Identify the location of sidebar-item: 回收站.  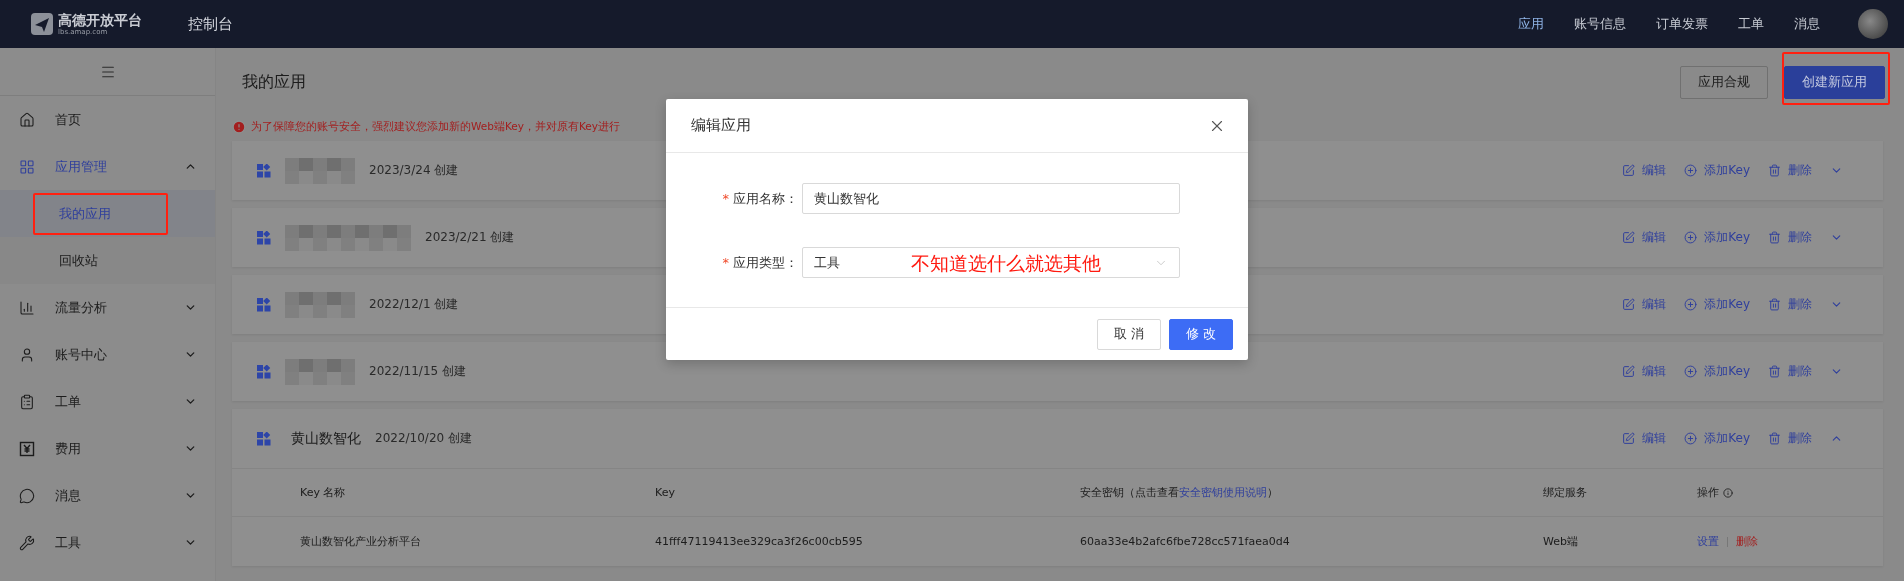
(107, 260).